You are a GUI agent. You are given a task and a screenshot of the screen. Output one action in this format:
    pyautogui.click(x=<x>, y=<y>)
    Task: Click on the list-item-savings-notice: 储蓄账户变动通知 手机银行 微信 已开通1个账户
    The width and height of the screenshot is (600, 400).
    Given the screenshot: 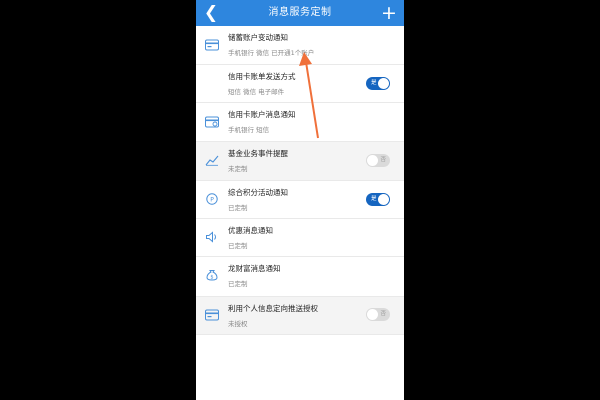 What is the action you would take?
    pyautogui.click(x=300, y=45)
    